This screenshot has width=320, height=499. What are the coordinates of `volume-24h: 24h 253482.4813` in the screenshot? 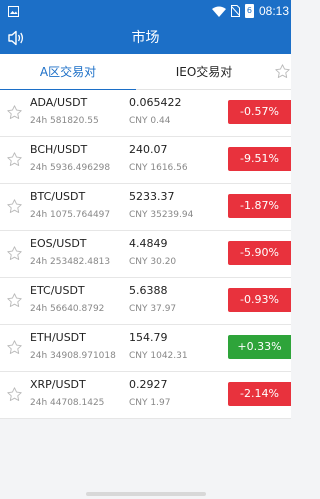 It's located at (70, 262).